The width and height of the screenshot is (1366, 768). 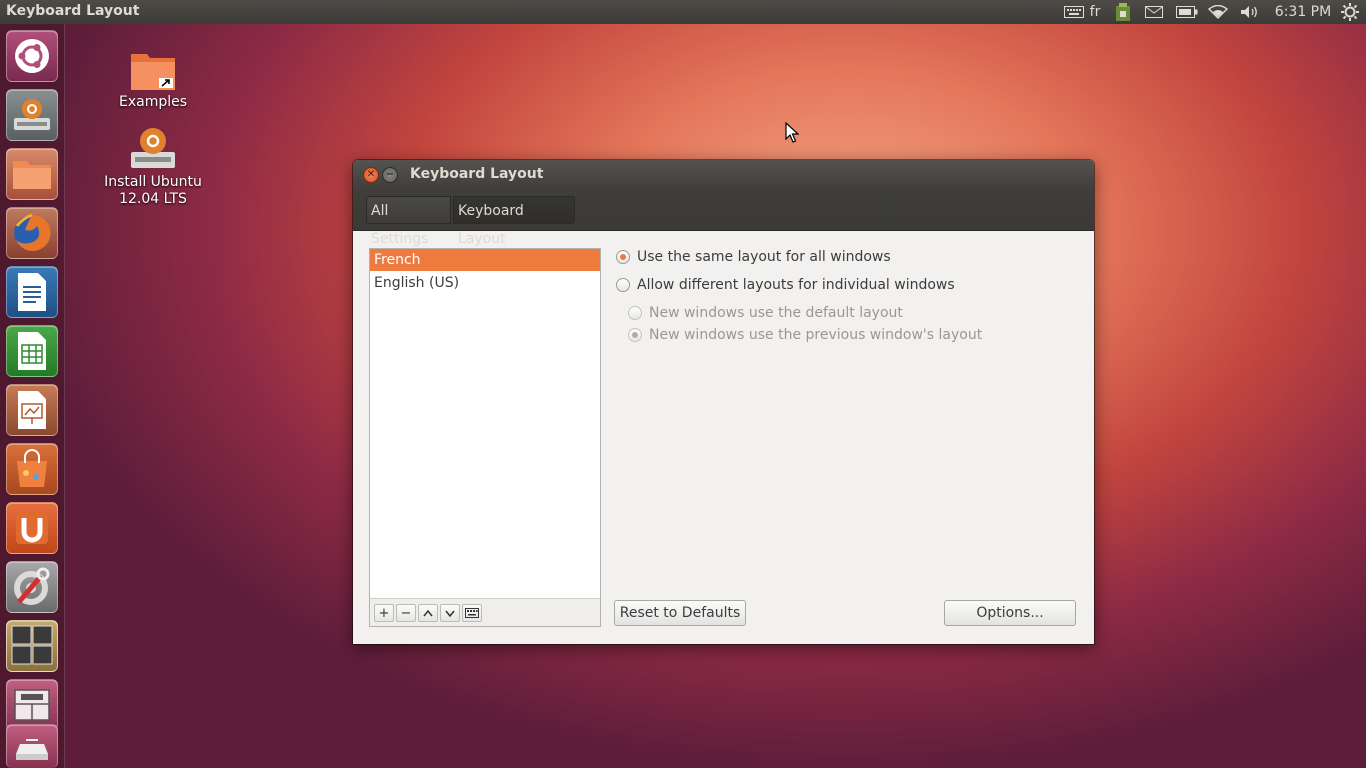 What do you see at coordinates (1154, 12) in the screenshot?
I see `mail-icon` at bounding box center [1154, 12].